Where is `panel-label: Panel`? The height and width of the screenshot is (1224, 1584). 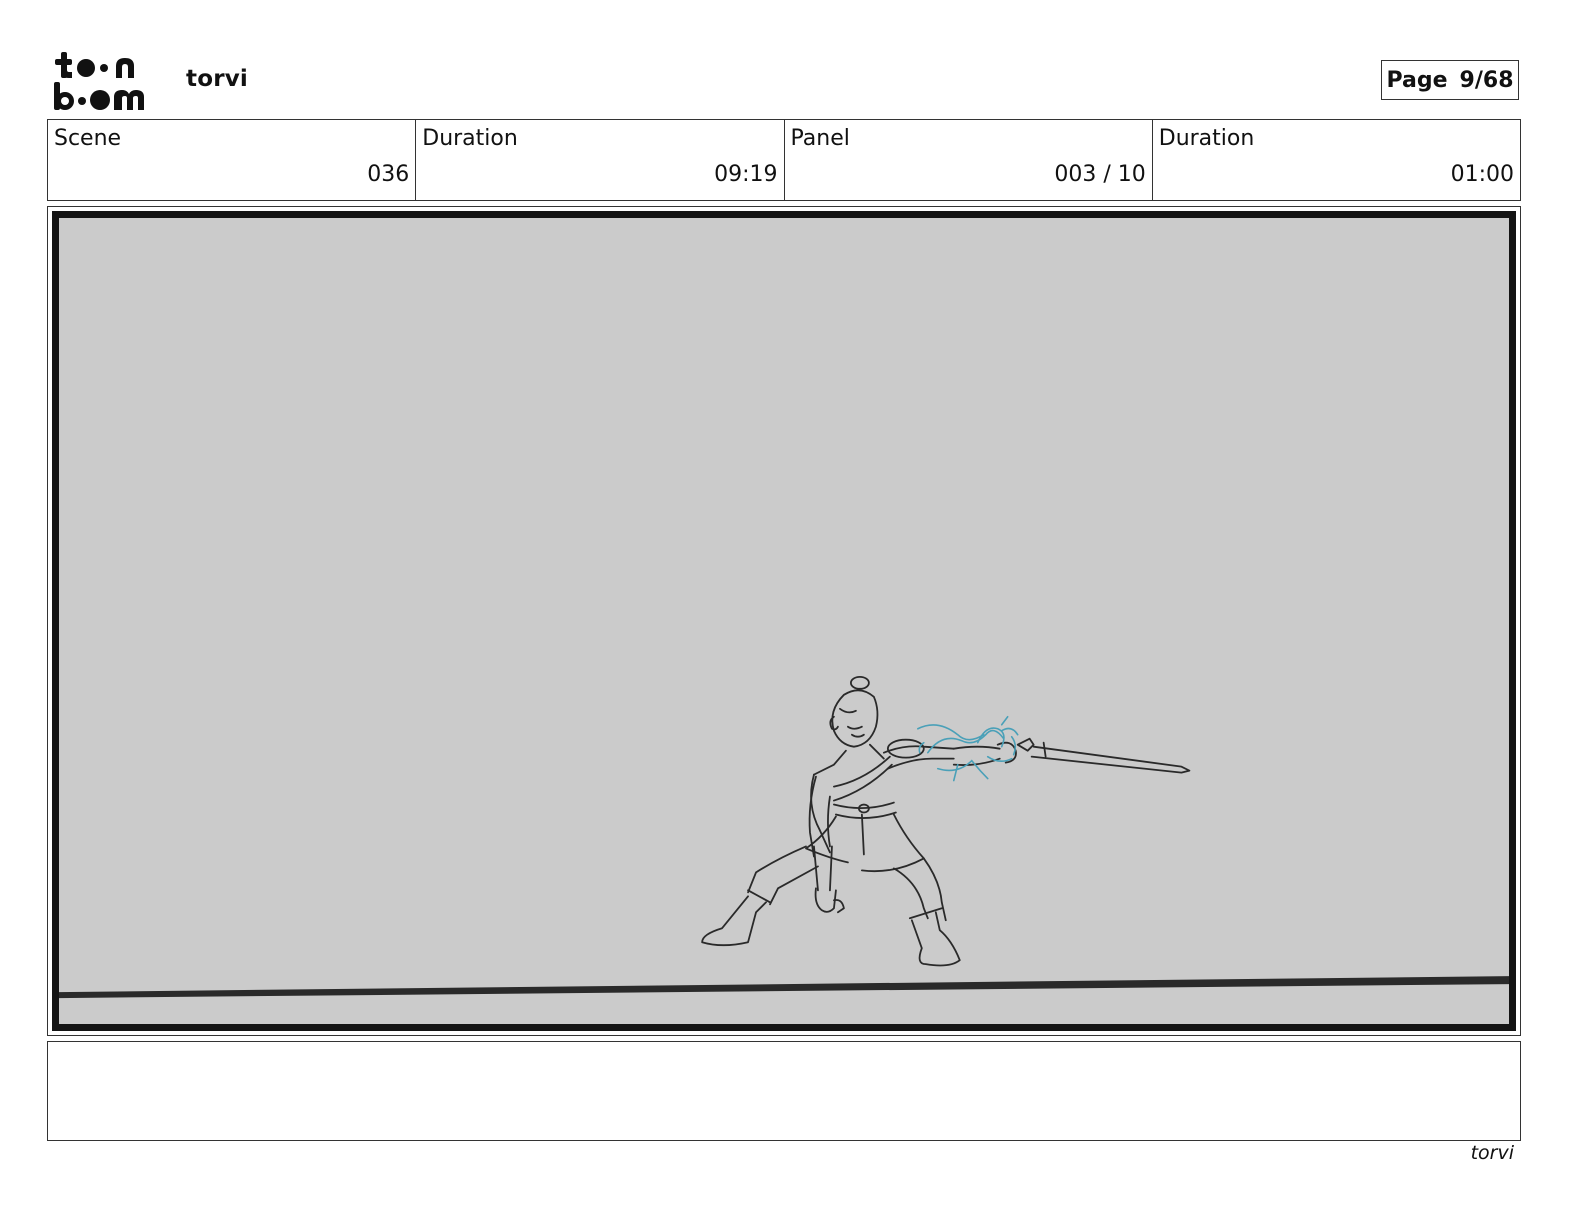
panel-label: Panel is located at coordinates (820, 138).